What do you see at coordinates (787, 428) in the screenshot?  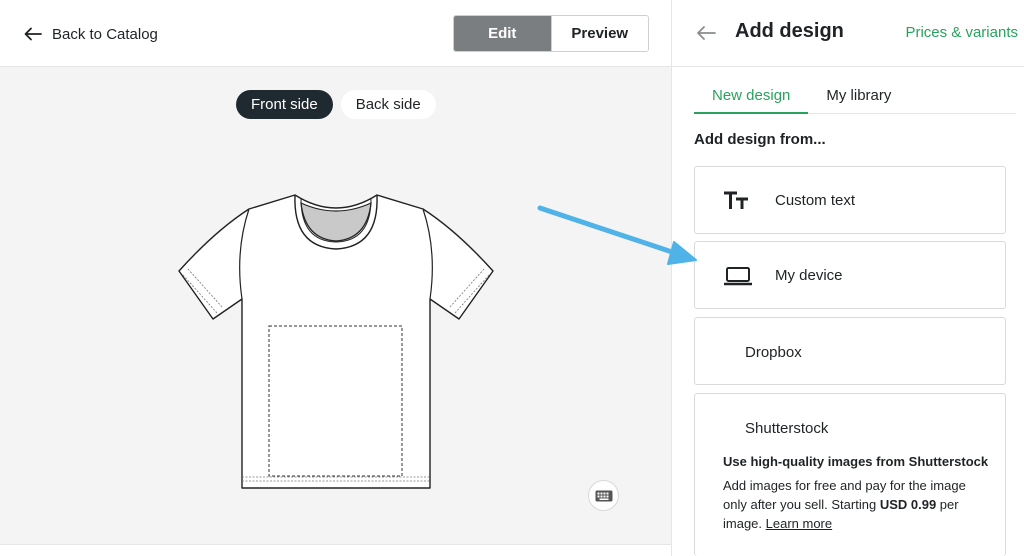 I see `shutterstock-label: Shutterstock` at bounding box center [787, 428].